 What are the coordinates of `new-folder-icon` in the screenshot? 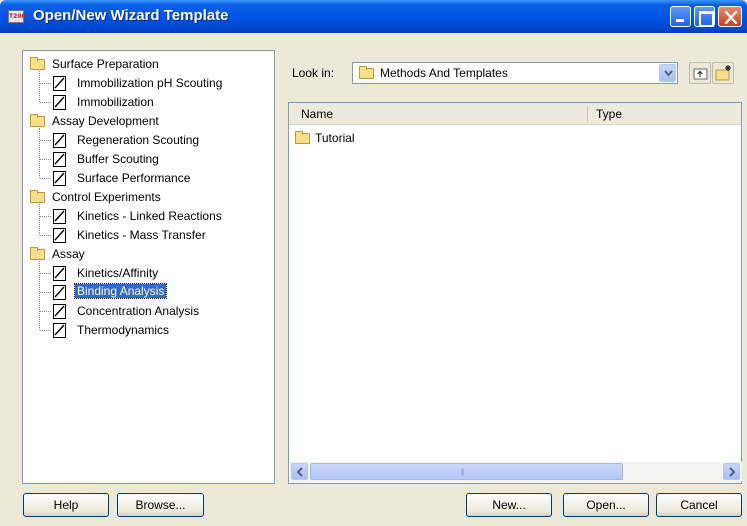 It's located at (723, 73).